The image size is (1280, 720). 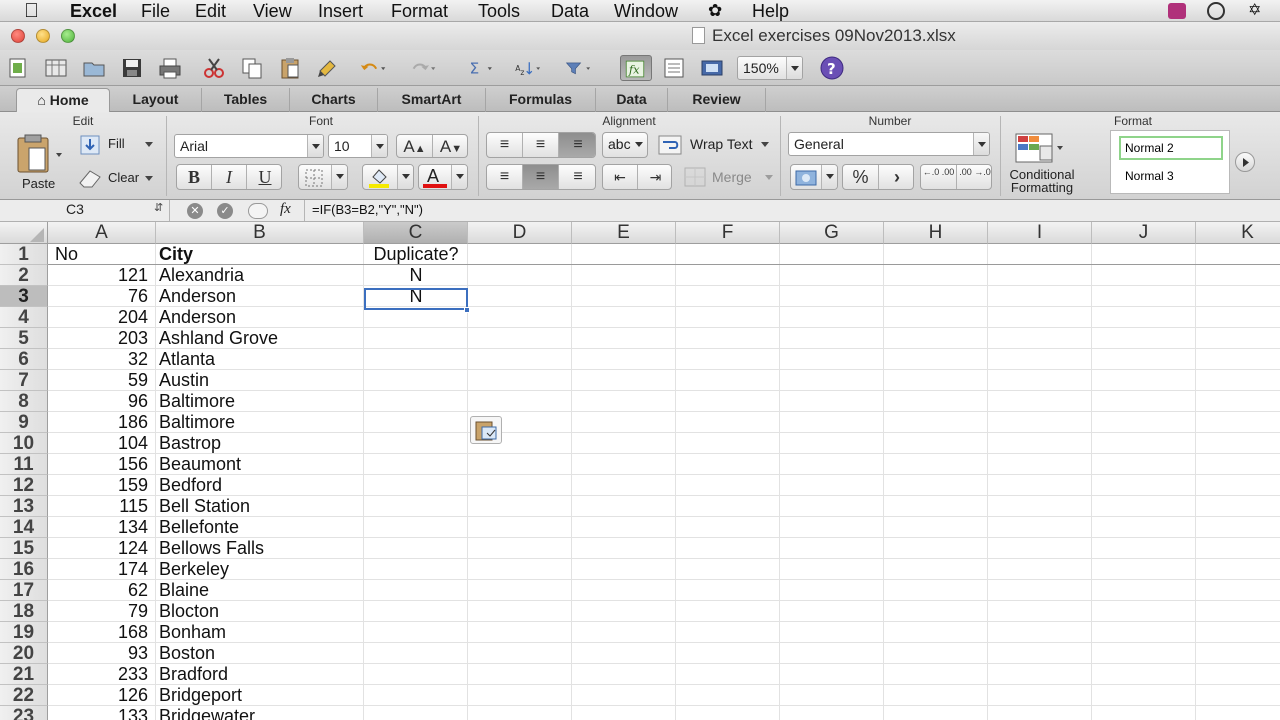 I want to click on currency-format-button, so click(x=814, y=177).